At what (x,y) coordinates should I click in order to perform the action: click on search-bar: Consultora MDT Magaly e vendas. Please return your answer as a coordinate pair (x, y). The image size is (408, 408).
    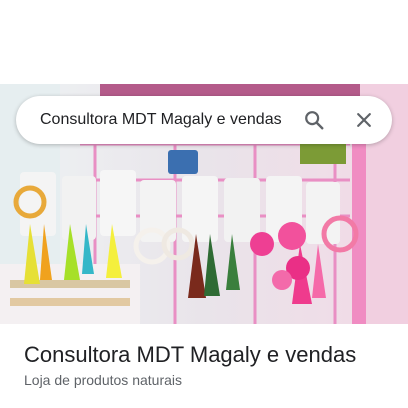
    Looking at the image, I should click on (204, 120).